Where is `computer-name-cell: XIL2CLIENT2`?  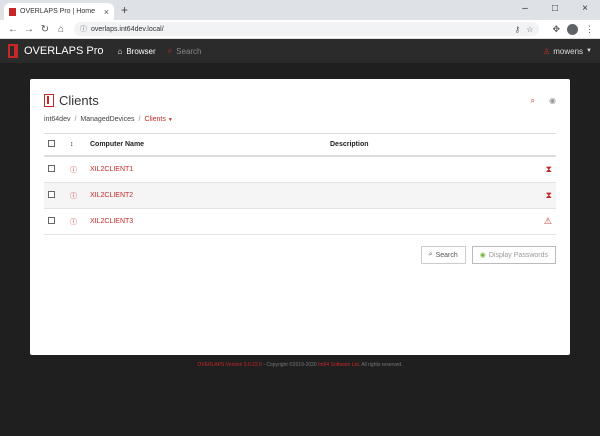
computer-name-cell: XIL2CLIENT2 is located at coordinates (206, 195).